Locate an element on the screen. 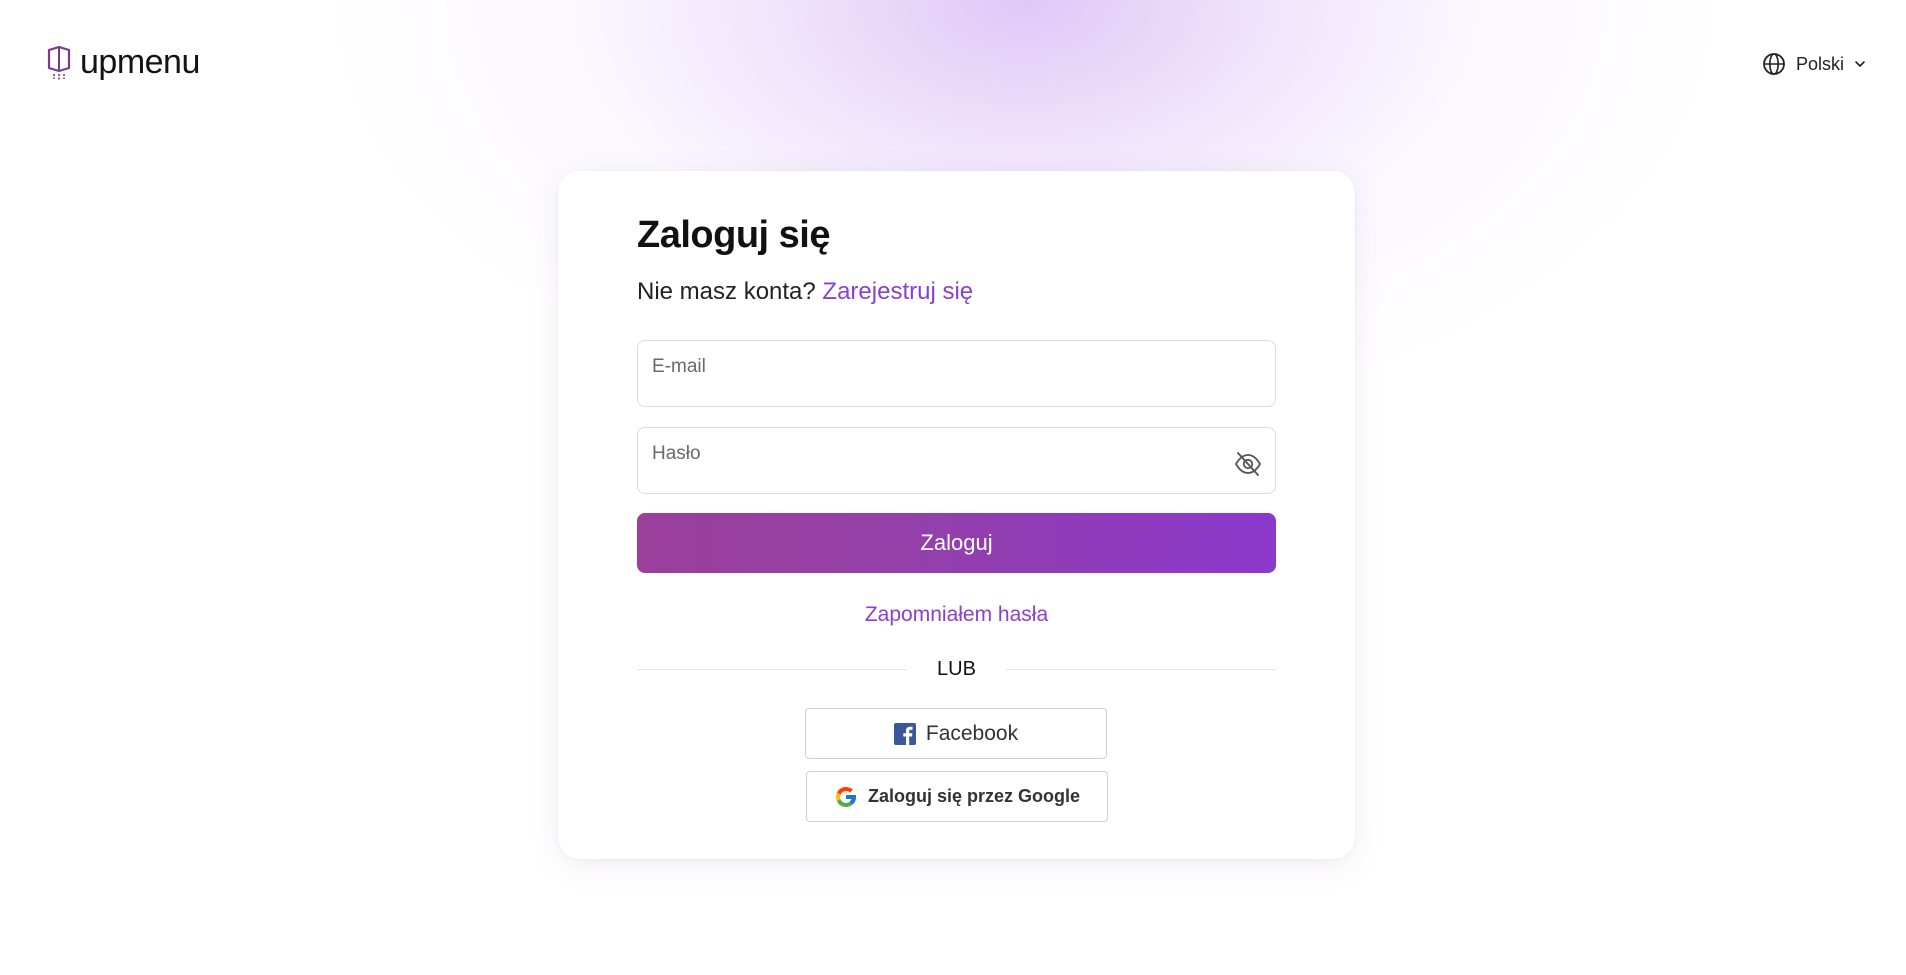  register-link: Zarejestruj się is located at coordinates (897, 291).